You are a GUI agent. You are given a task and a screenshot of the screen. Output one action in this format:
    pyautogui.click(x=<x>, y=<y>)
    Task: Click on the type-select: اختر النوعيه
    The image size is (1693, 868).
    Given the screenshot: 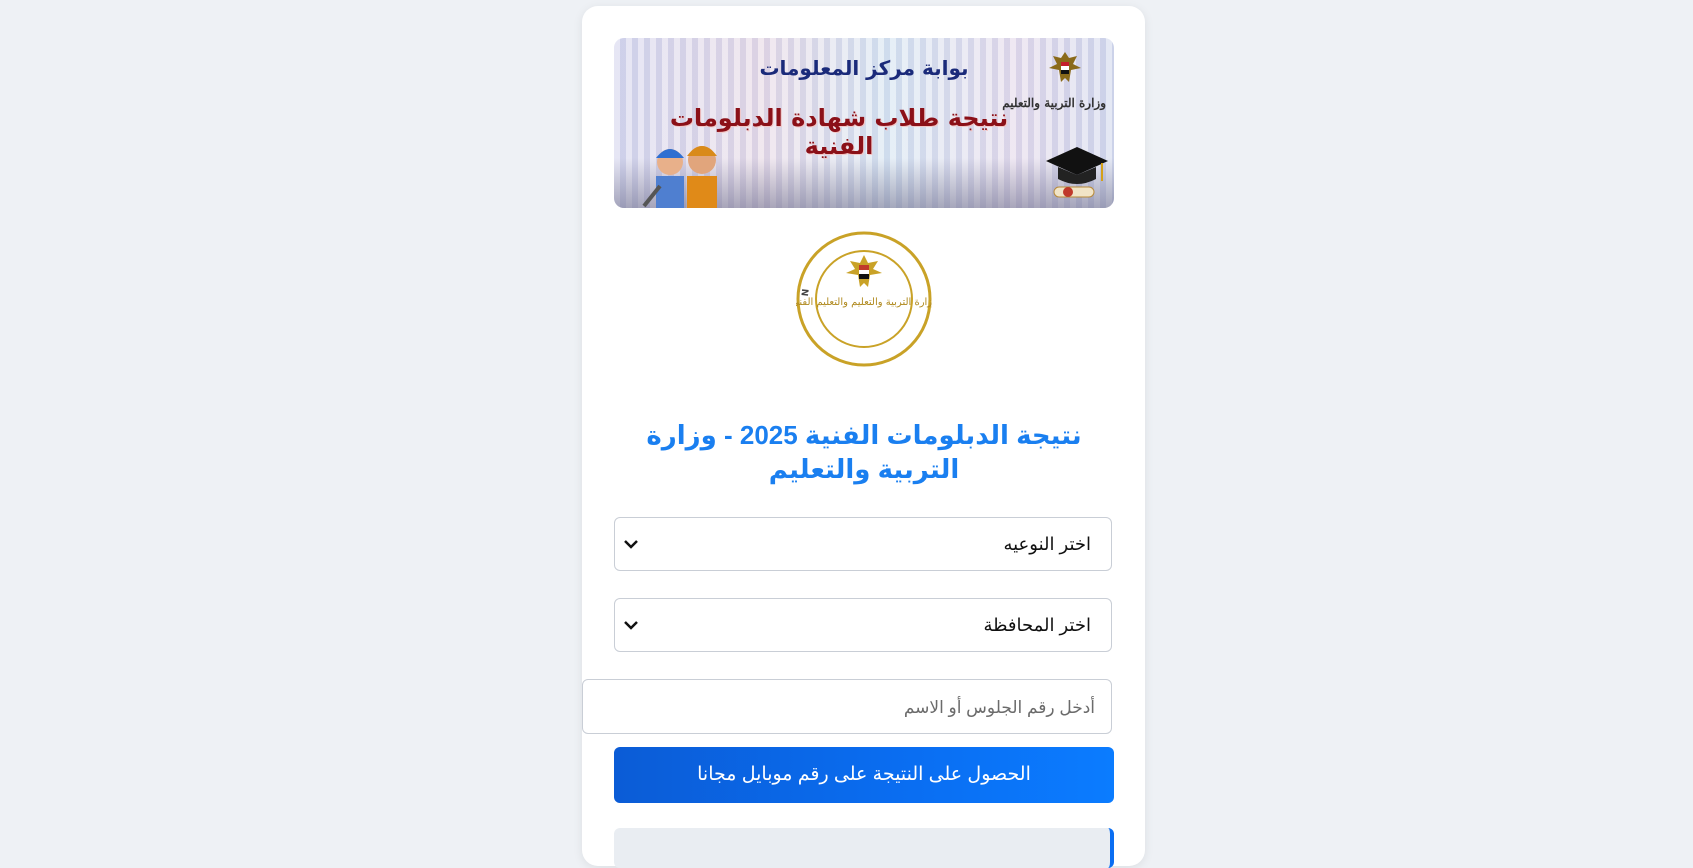 What is the action you would take?
    pyautogui.click(x=863, y=544)
    